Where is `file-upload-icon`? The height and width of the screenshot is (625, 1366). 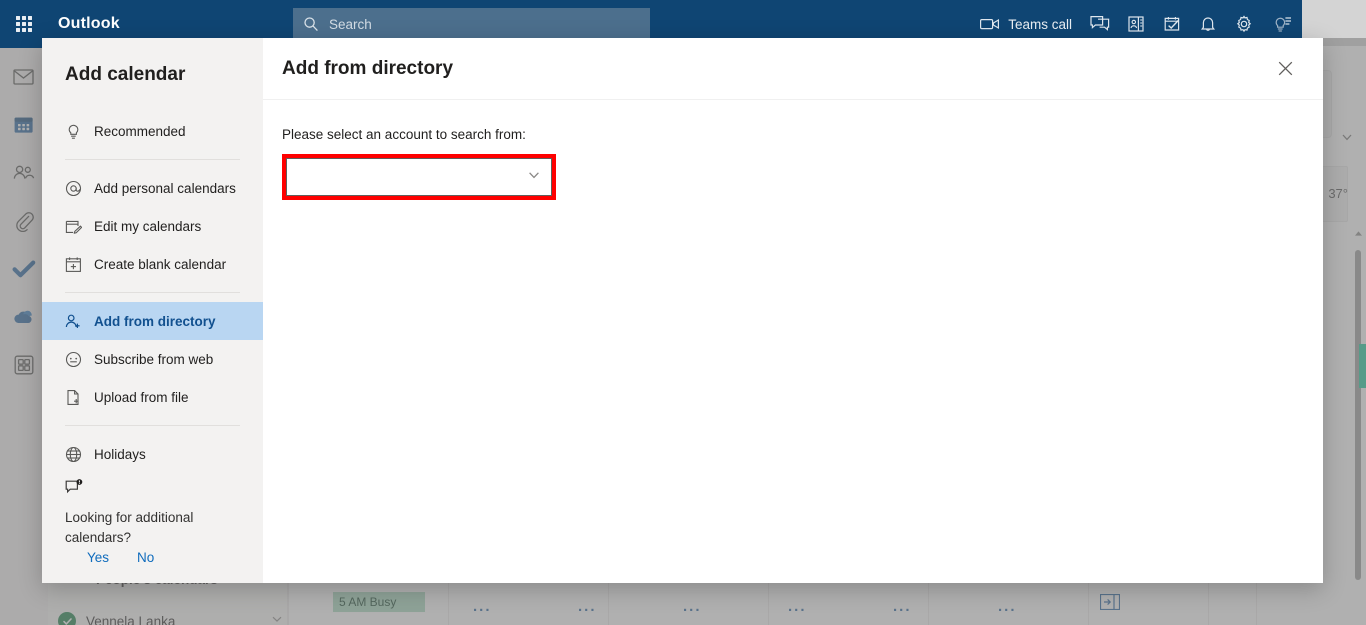
file-upload-icon is located at coordinates (73, 397).